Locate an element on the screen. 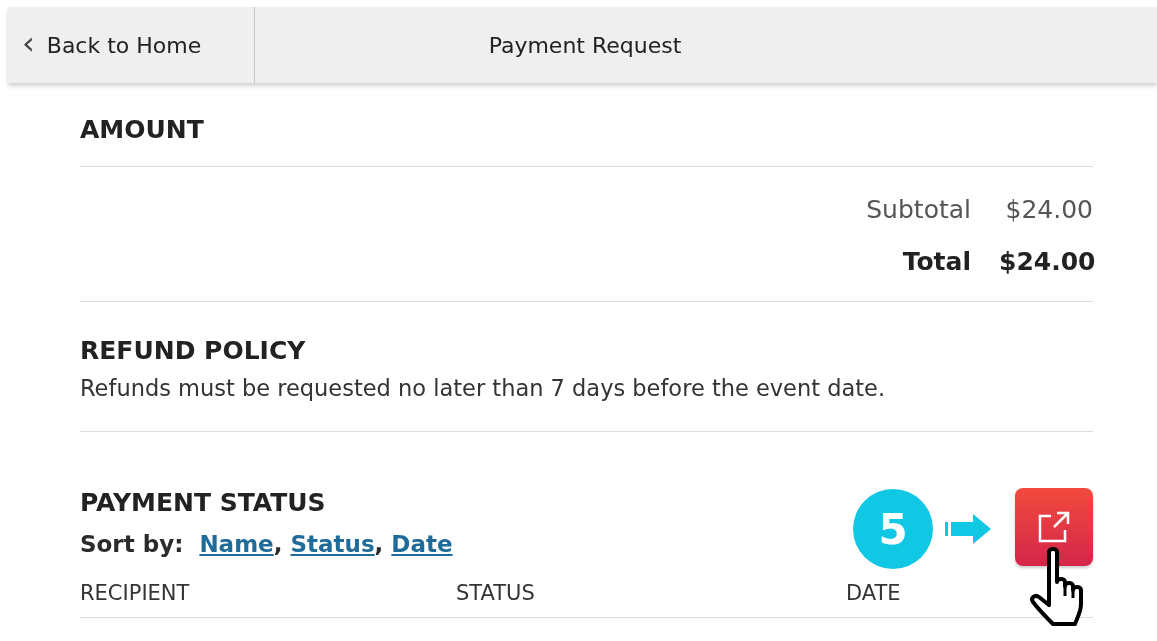  sort-link: Status is located at coordinates (332, 544).